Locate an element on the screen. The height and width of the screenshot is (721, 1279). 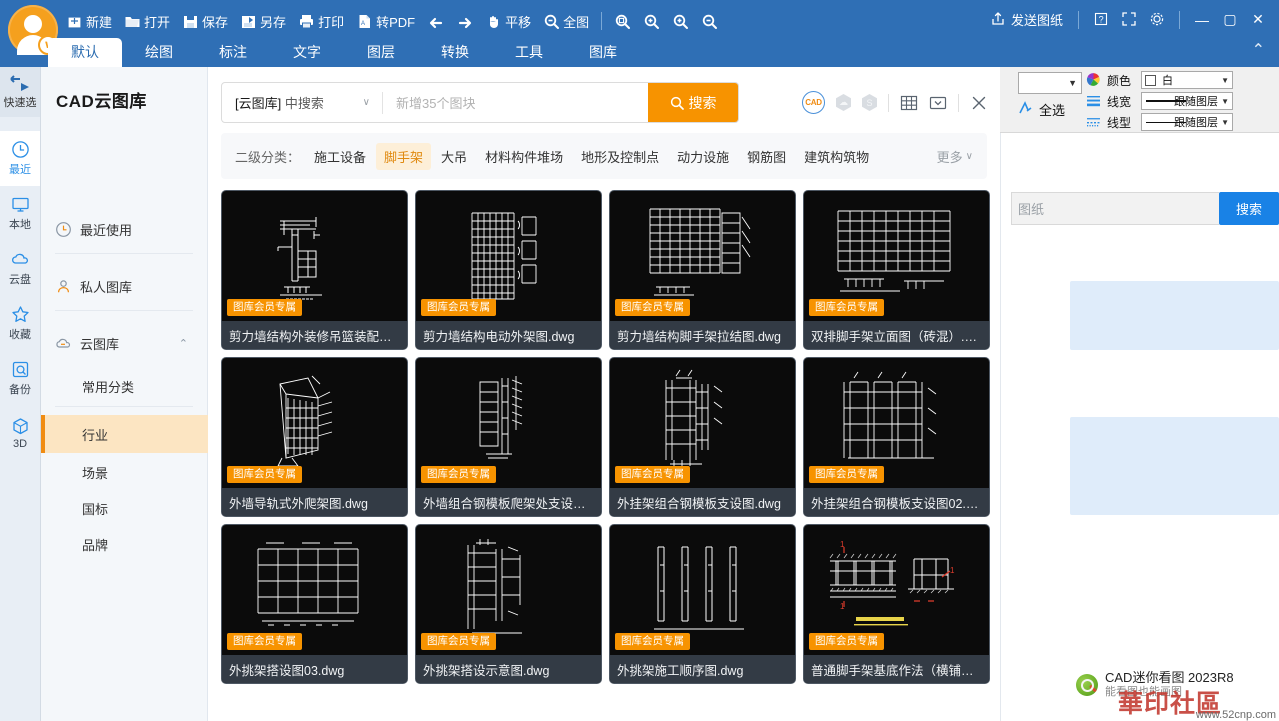
window-controls: 发送图纸 ? — ▢ ✕ is located at coordinates (1127, 19).